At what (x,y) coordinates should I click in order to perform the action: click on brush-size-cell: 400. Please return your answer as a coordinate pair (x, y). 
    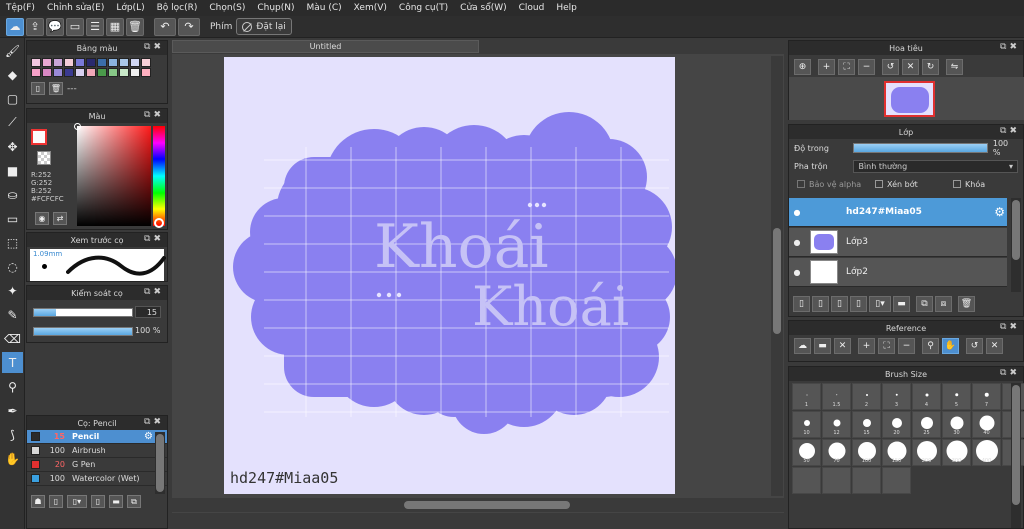
    Looking at the image, I should click on (986, 452).